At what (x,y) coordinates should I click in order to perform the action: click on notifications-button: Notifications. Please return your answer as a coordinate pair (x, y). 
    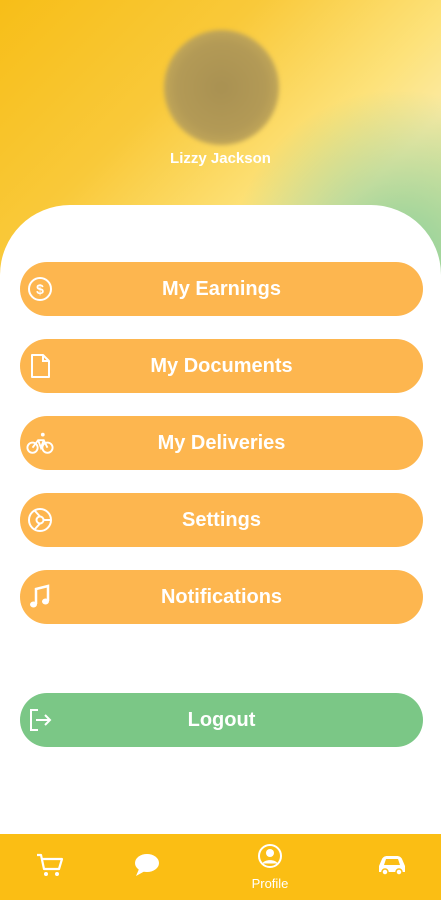
    Looking at the image, I should click on (221, 597).